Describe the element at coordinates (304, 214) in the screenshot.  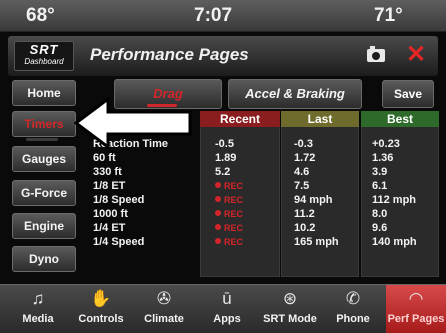
I see `table-cell-last: 11.2` at that location.